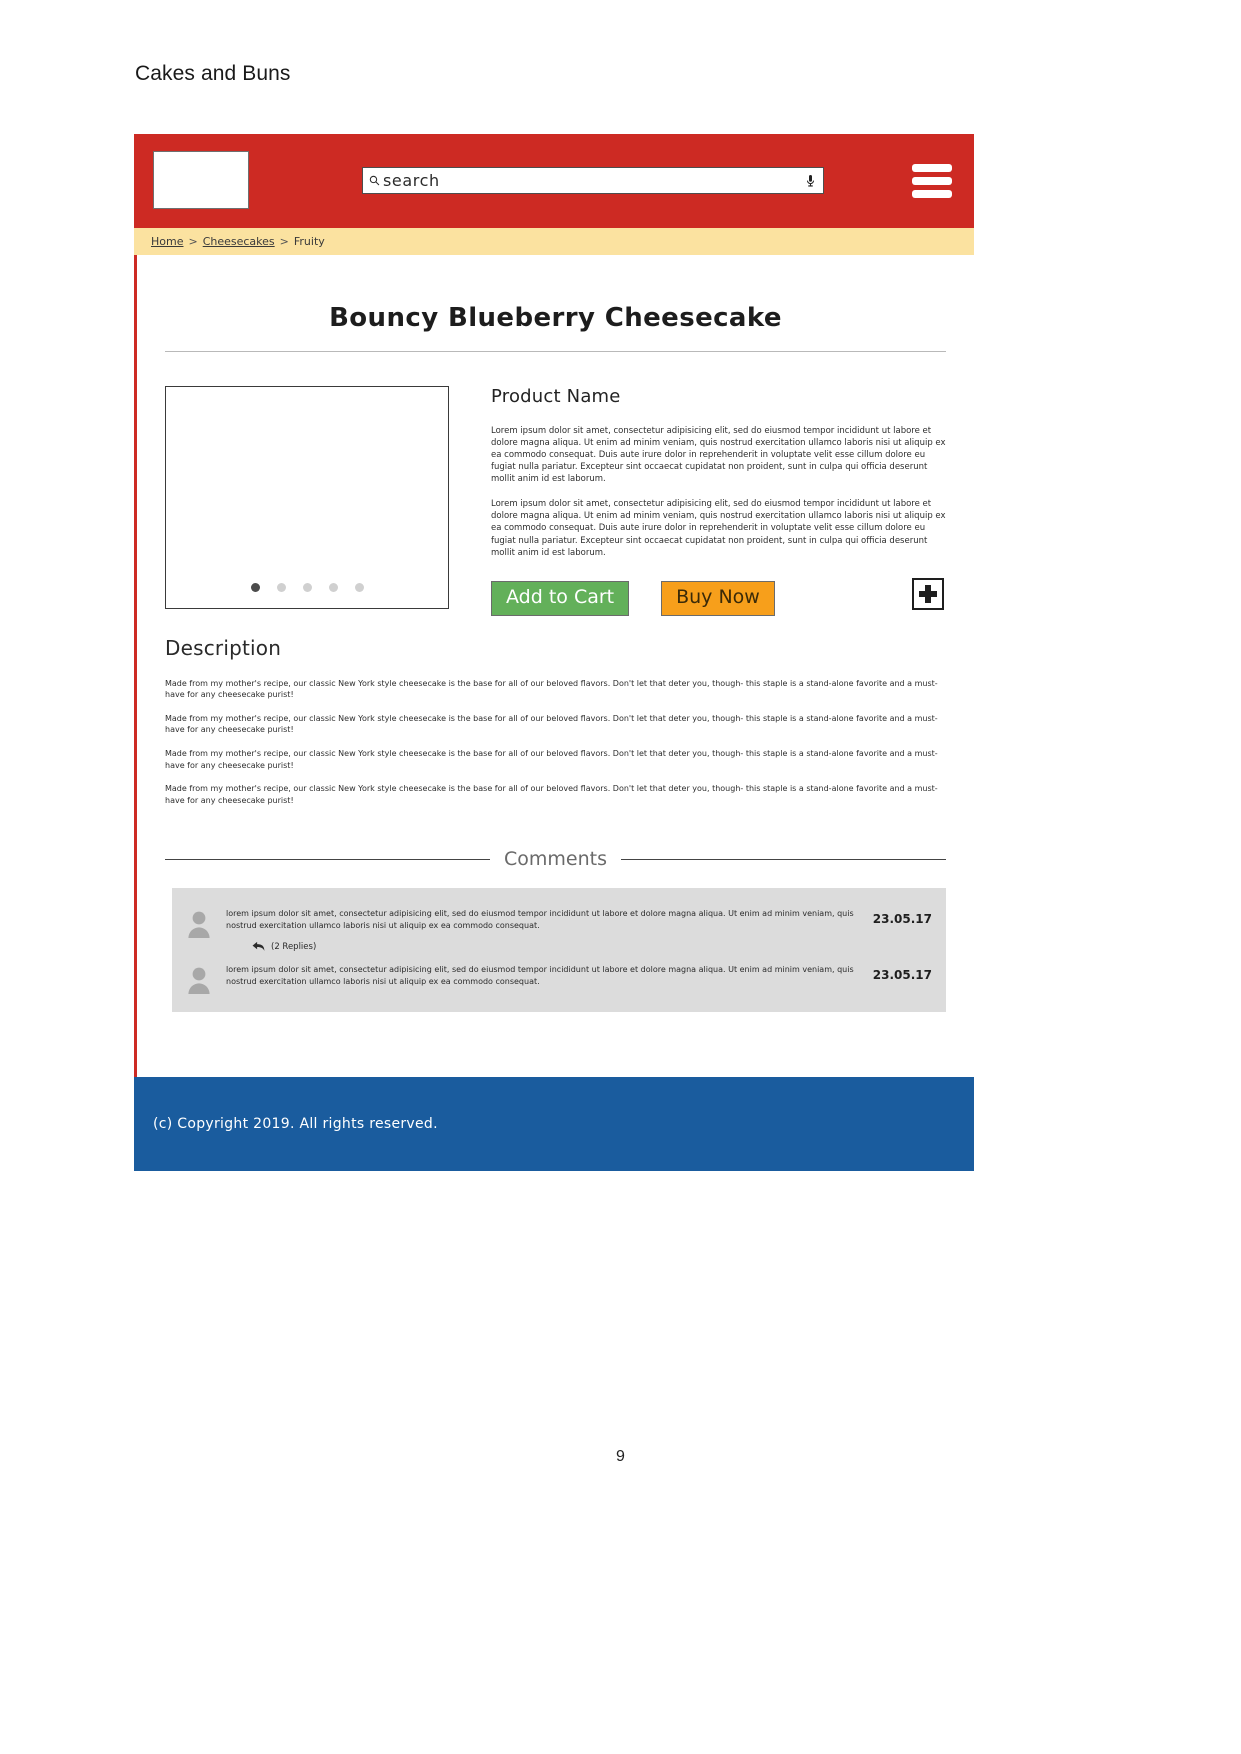  Describe the element at coordinates (810, 181) in the screenshot. I see `microphone-icon` at that location.